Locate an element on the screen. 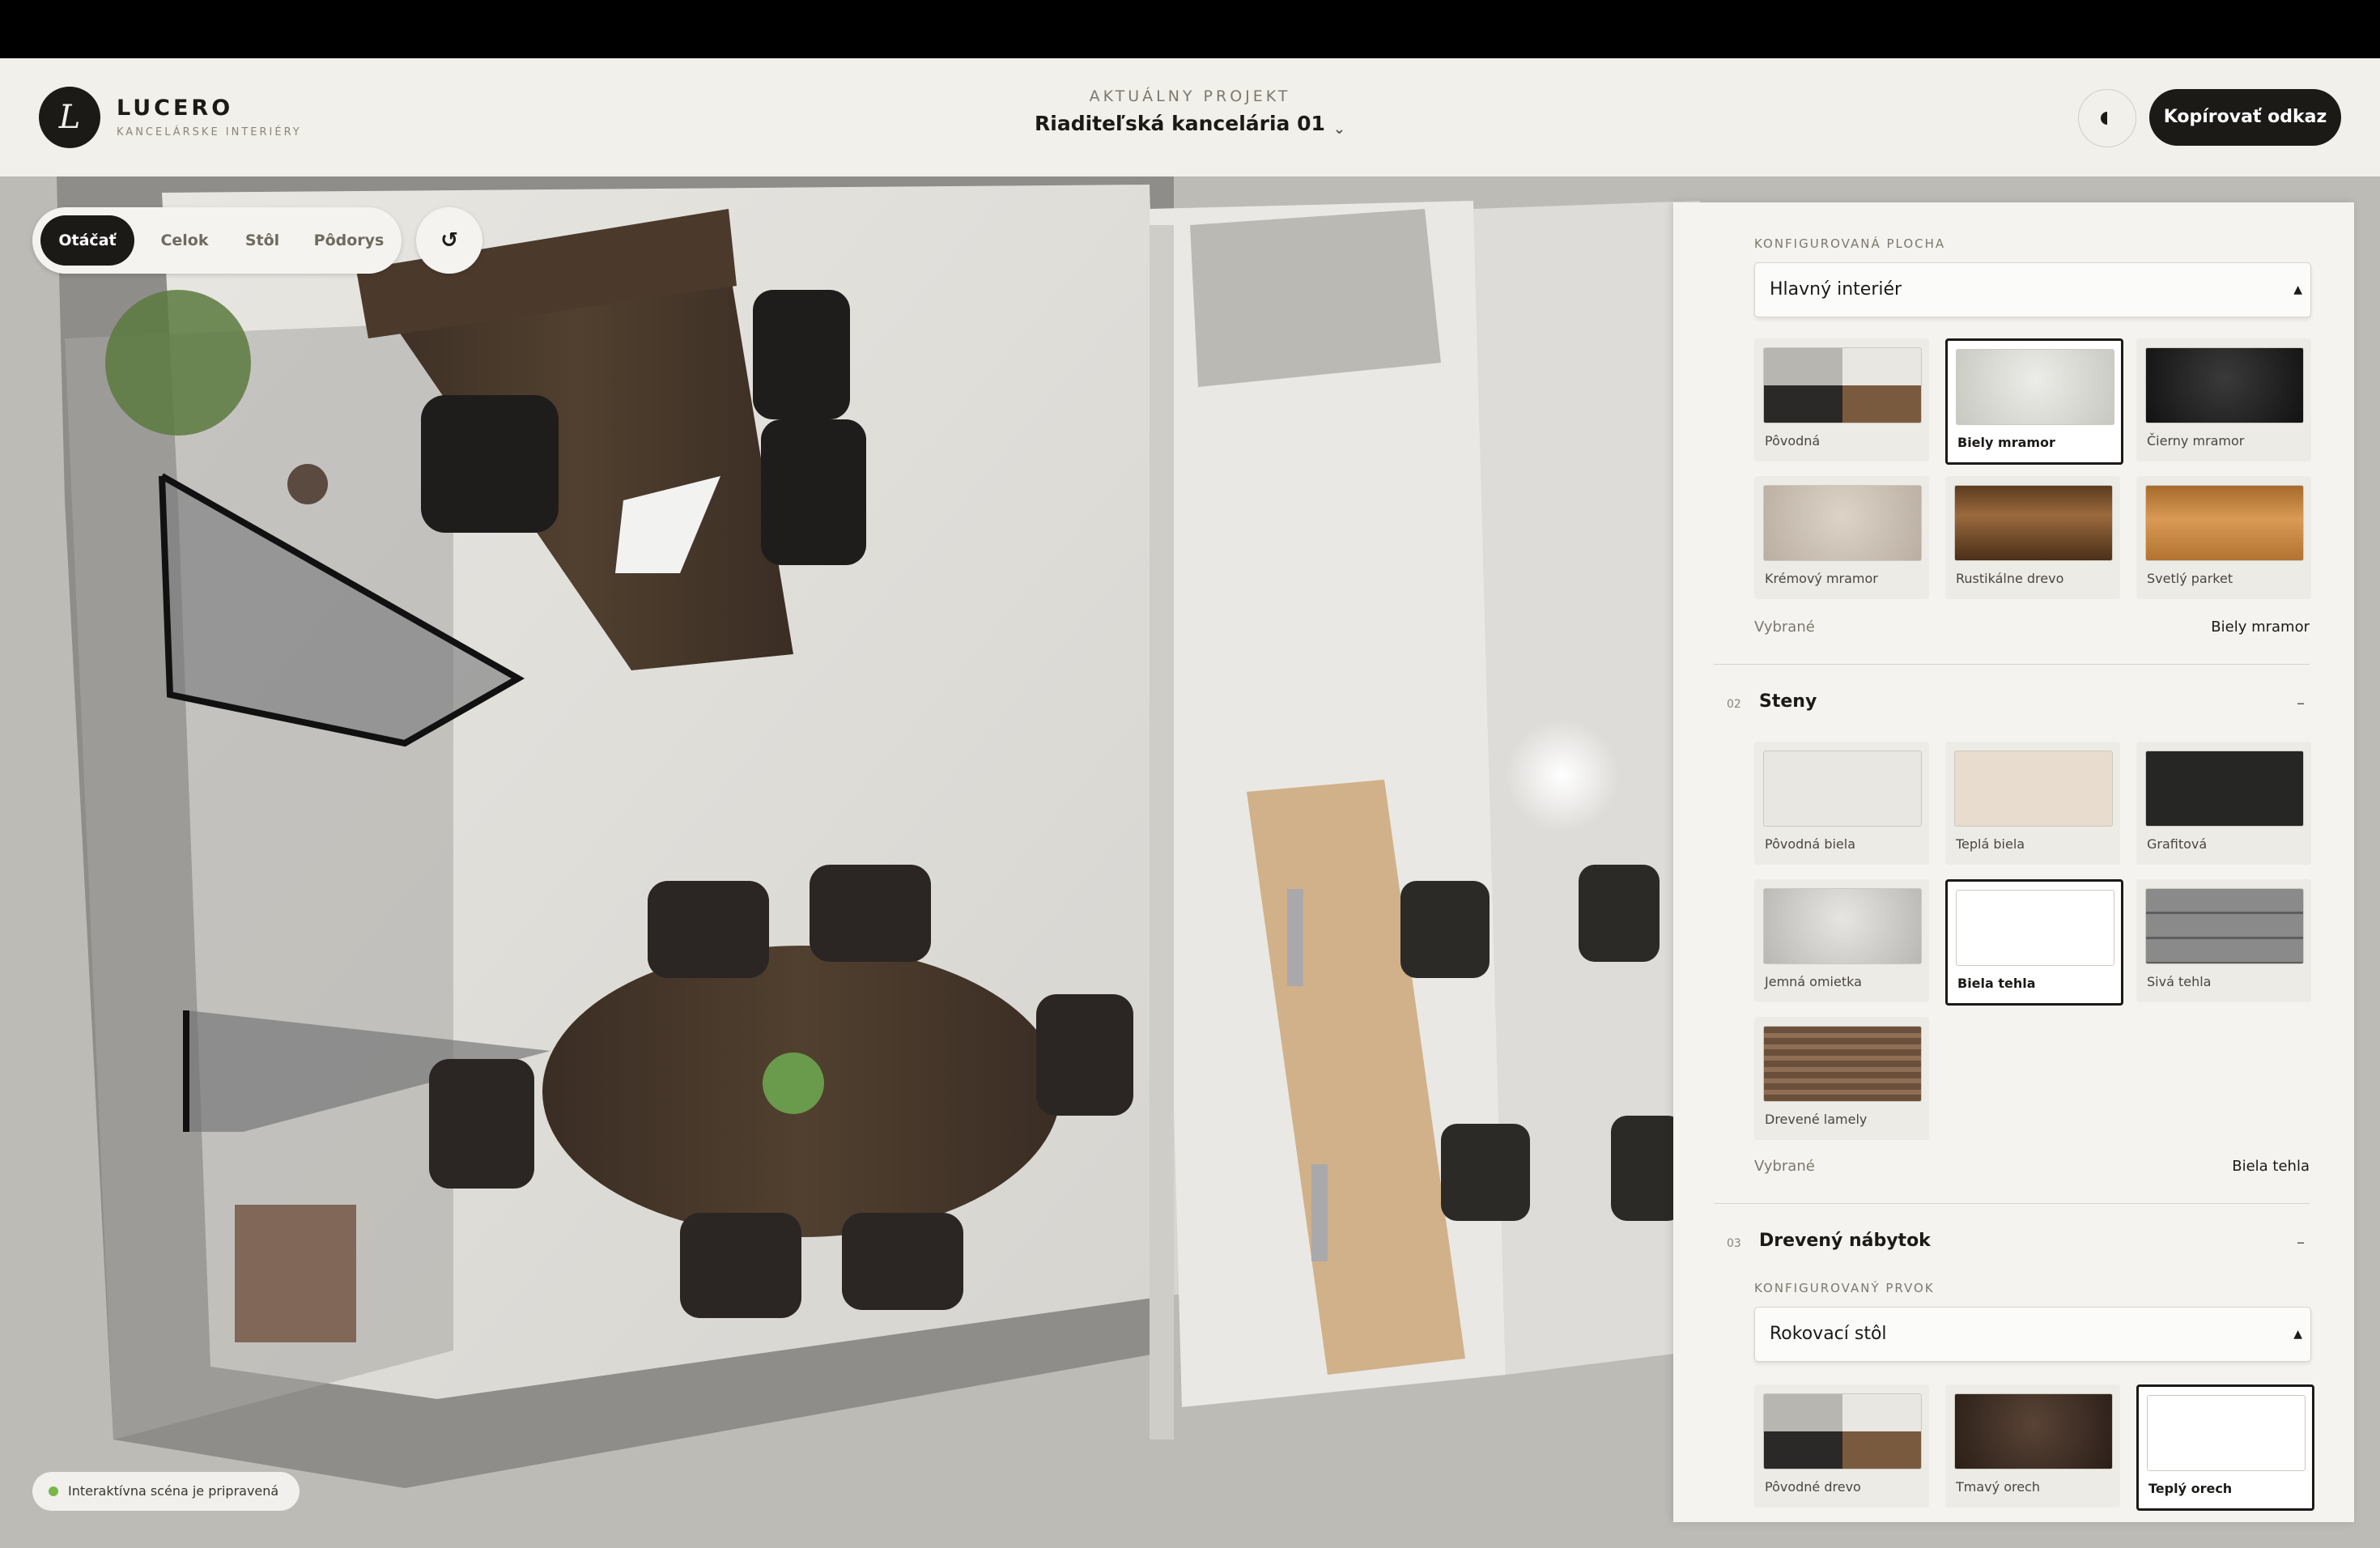 This screenshot has height=1548, width=2380. selected-value: Biela tehla is located at coordinates (2271, 1166).